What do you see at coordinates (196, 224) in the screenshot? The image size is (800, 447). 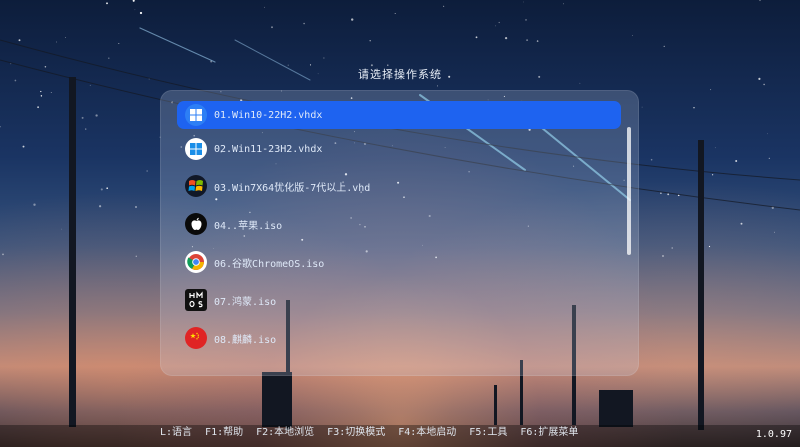 I see `apple-icon` at bounding box center [196, 224].